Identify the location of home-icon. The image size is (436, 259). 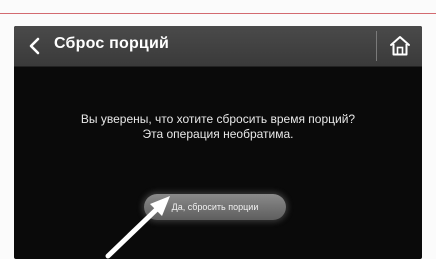
(400, 46).